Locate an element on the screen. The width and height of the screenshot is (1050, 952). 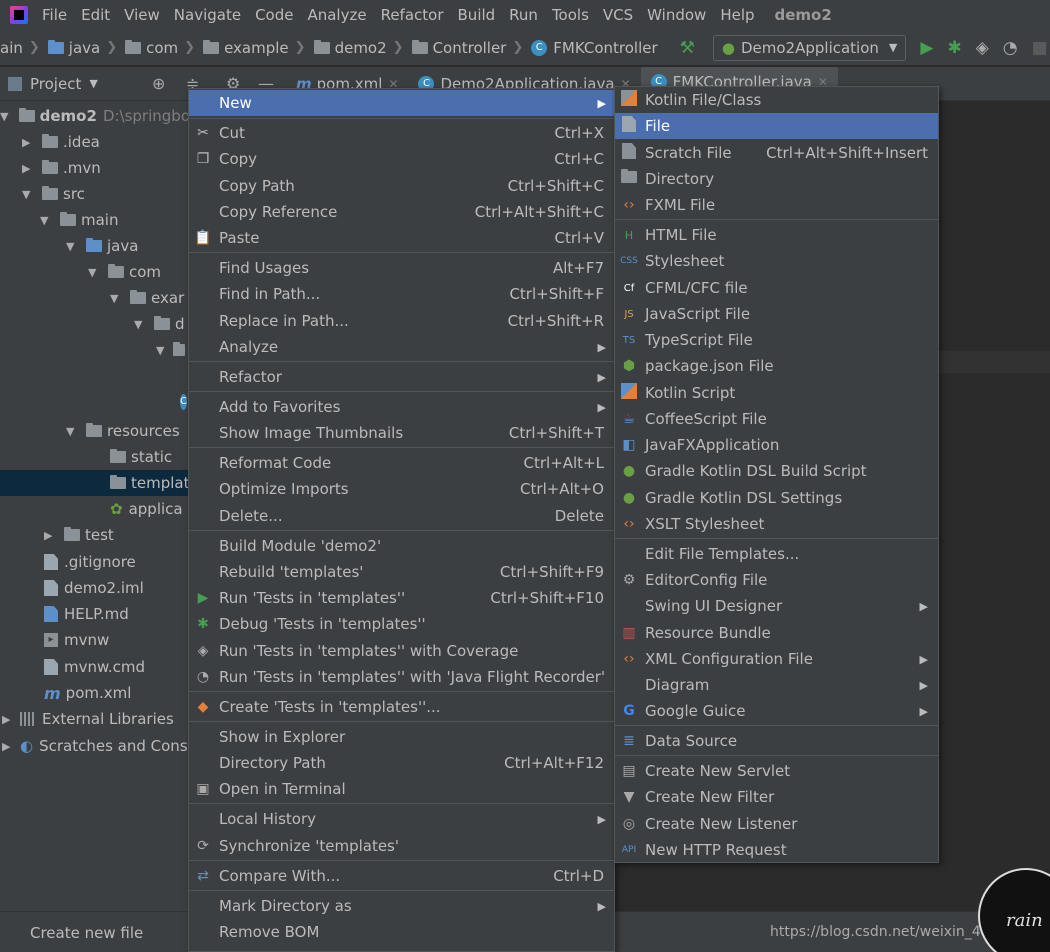
new-item-coffeescript-file: ☕ CoffeeScript File is located at coordinates (776, 419).